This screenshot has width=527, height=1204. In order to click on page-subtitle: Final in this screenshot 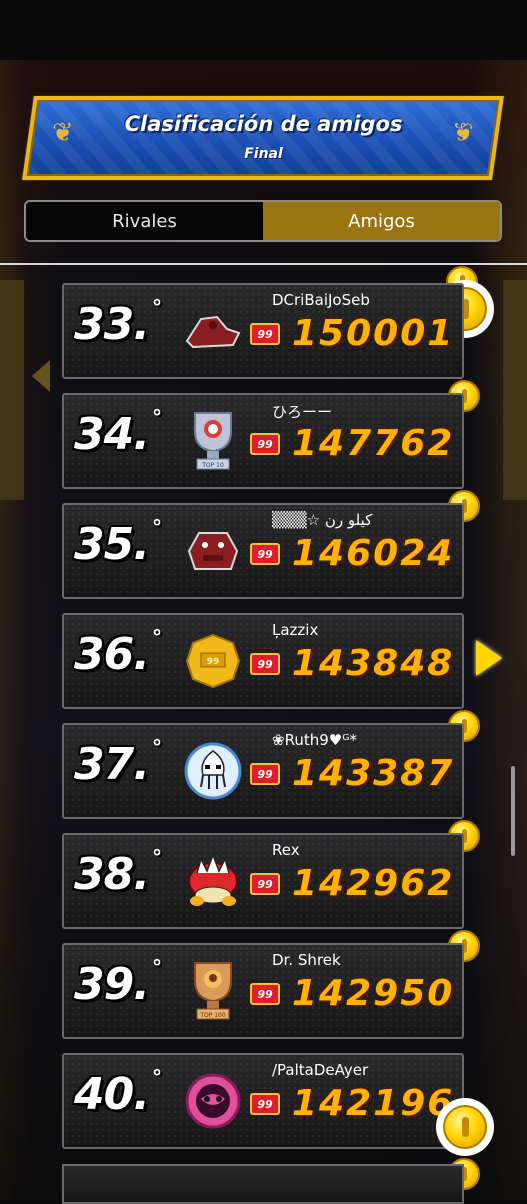, I will do `click(263, 154)`.